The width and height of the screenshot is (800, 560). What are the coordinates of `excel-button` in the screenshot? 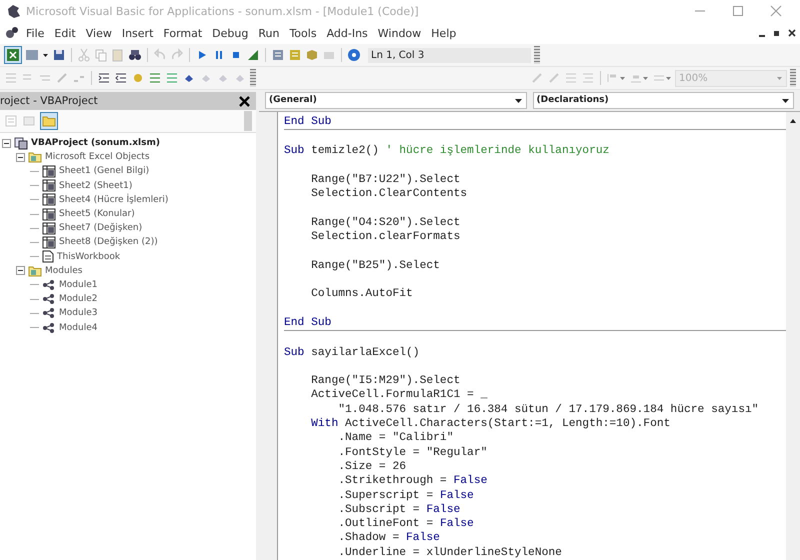 It's located at (13, 55).